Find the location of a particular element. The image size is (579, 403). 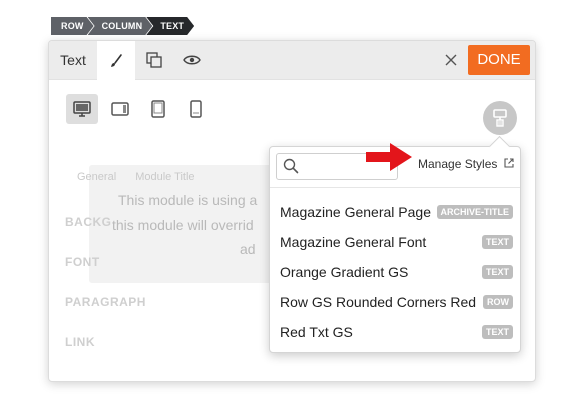

style-item: Orange Gradient GS TEXT is located at coordinates (395, 272).